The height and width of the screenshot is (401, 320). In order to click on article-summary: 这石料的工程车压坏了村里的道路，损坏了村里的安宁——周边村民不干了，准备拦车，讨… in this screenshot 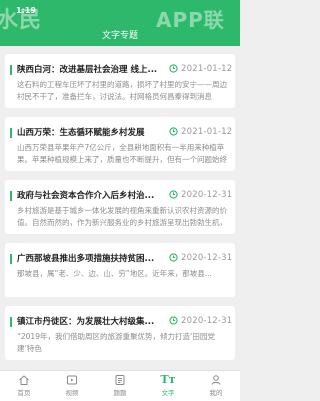, I will do `click(122, 90)`.